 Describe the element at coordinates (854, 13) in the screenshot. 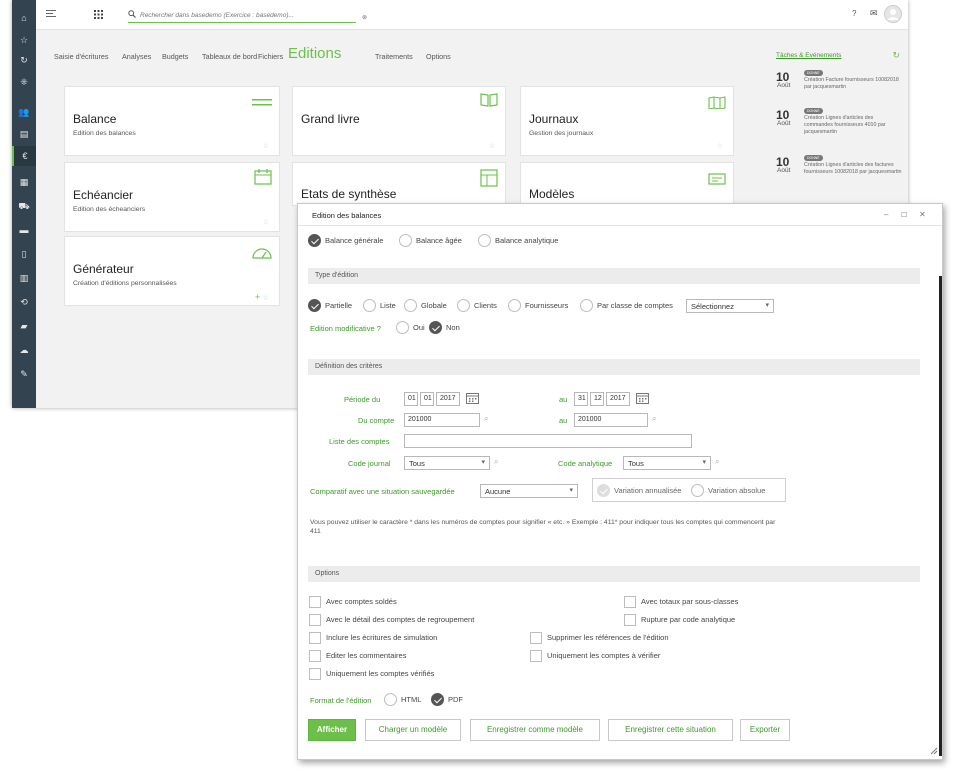

I see `help-button: ?` at that location.